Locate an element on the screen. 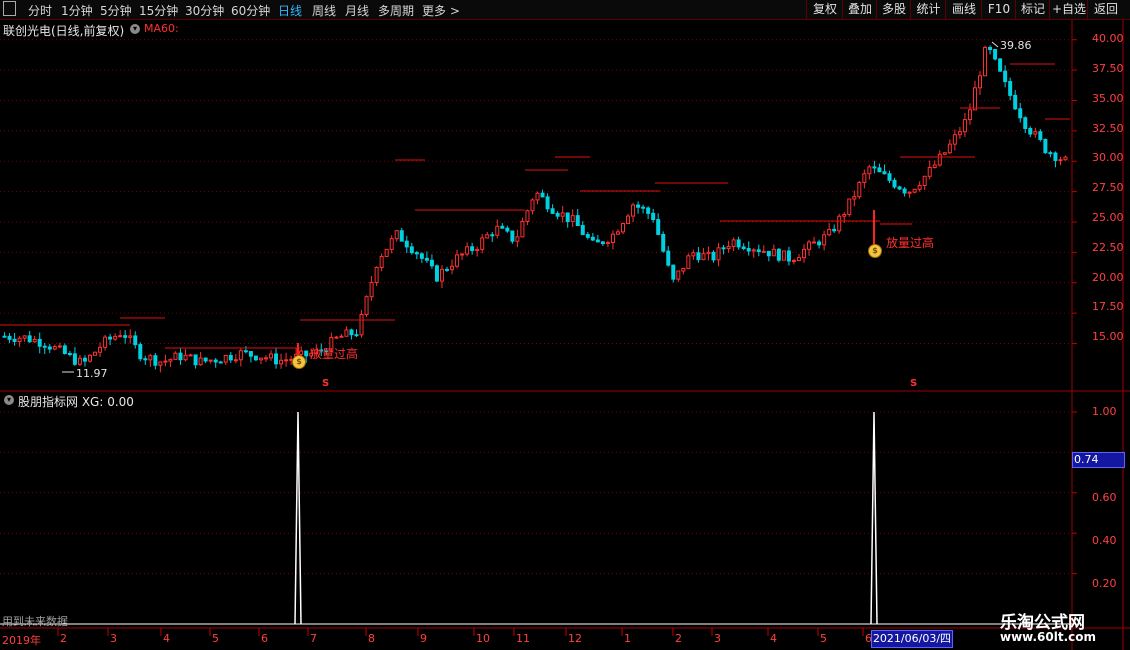 This screenshot has height=650, width=1130. indicator-title: 股朋指标网 XG: 0.00 is located at coordinates (76, 402).